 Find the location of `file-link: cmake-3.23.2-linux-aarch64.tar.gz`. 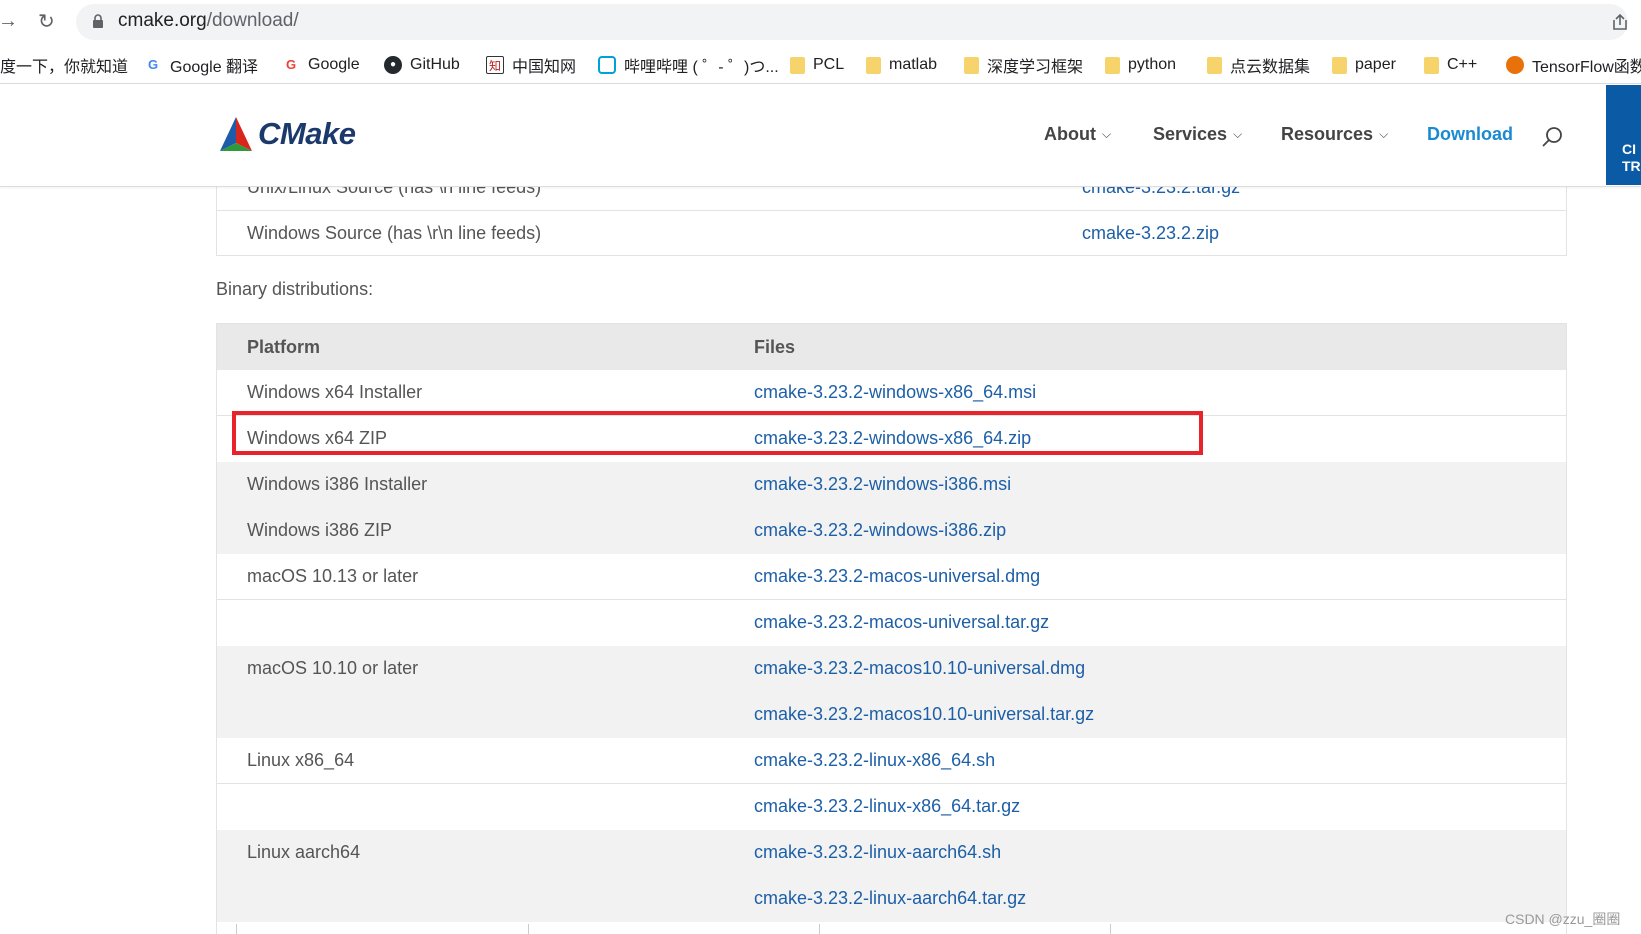

file-link: cmake-3.23.2-linux-aarch64.tar.gz is located at coordinates (890, 898).